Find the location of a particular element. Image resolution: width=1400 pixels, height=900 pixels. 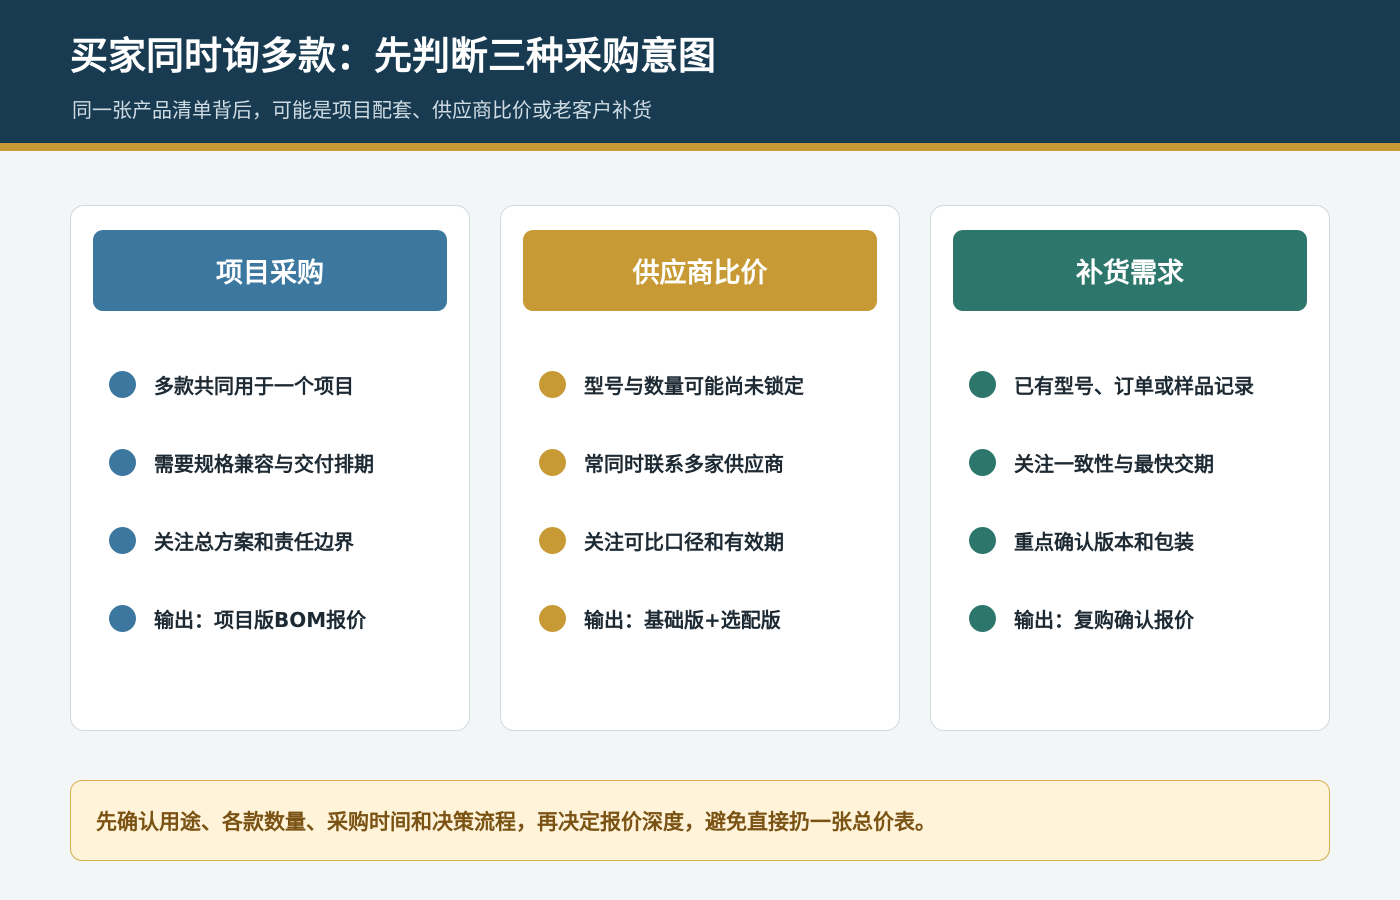

page-subtitle: 同一张产品清单背后，可能是项目配套、供应商比价或老客户补货 is located at coordinates (362, 110).